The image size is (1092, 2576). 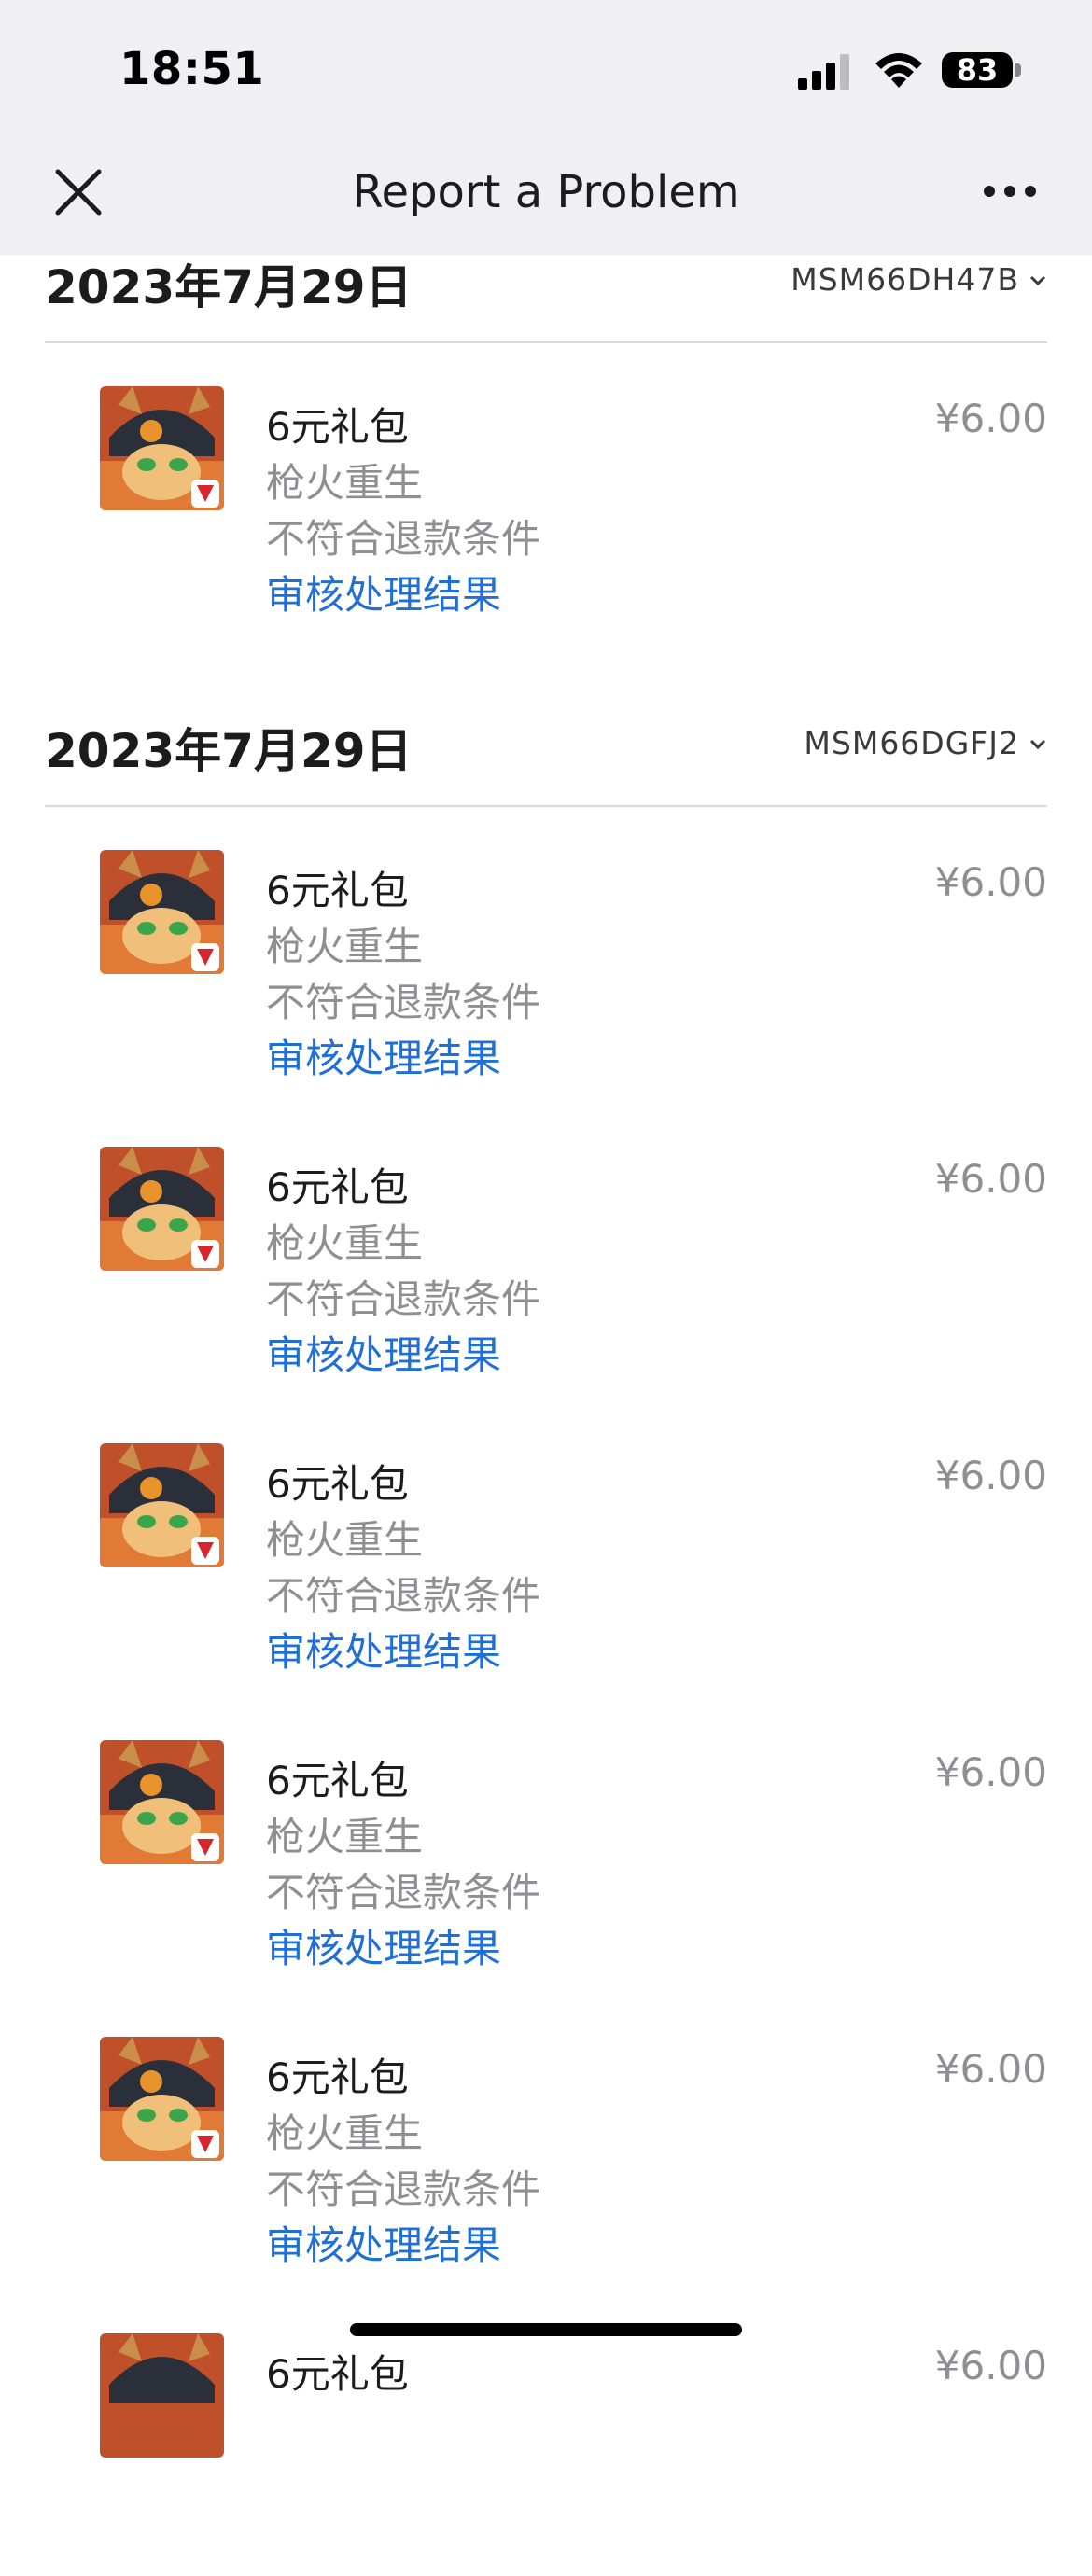 I want to click on section-header: 2023年7月29日 MSM66DH47B, so click(x=546, y=287).